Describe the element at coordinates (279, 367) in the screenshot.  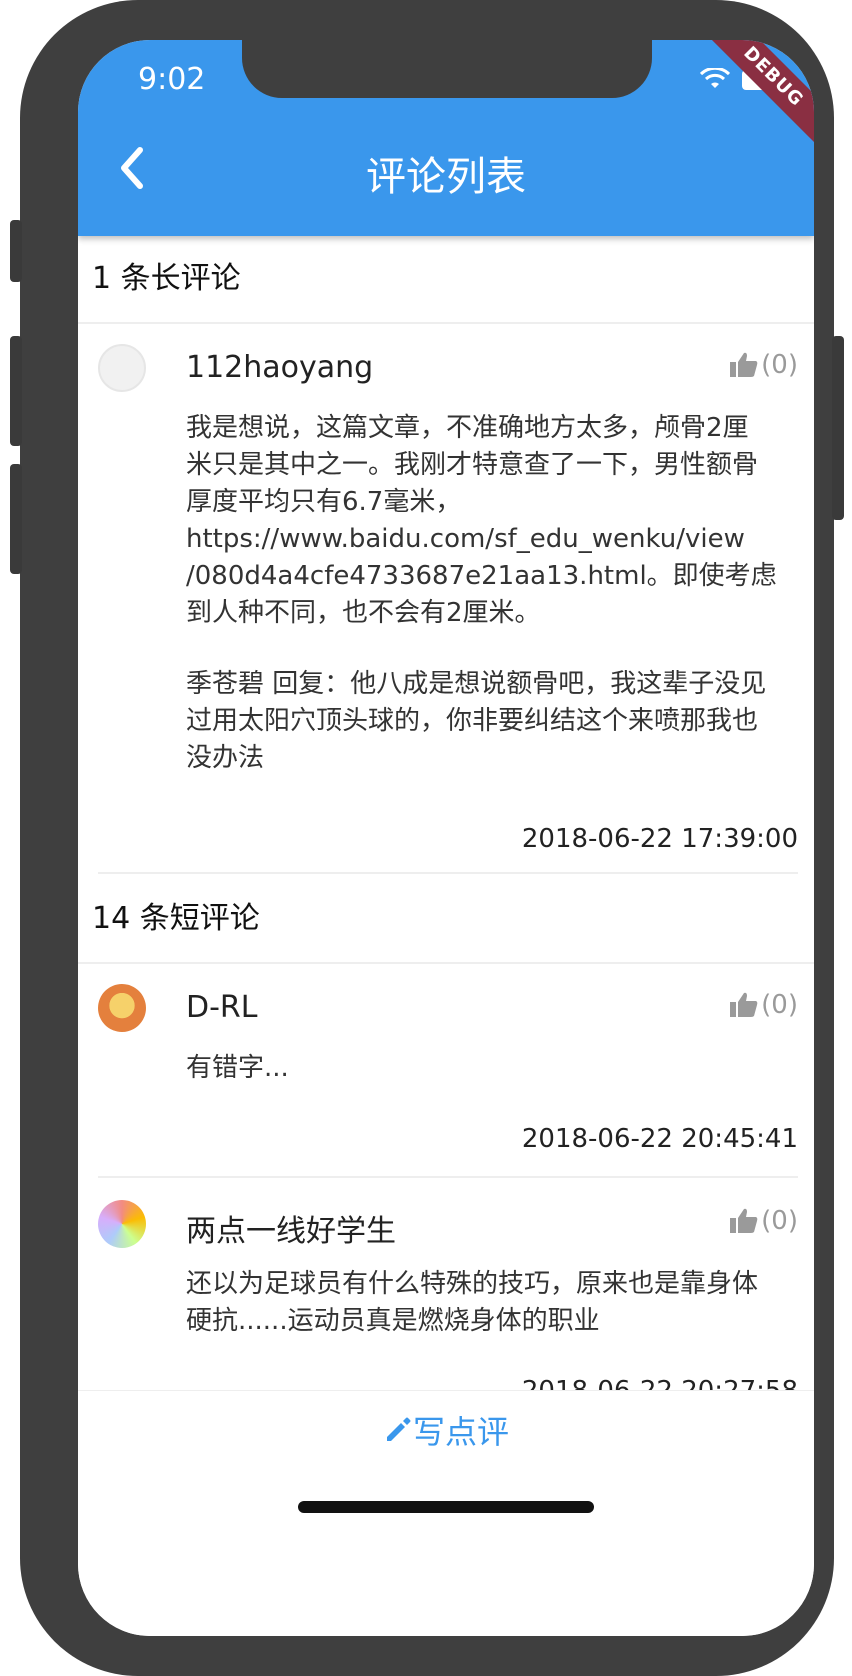
I see `comment-author: 112haoyang` at that location.